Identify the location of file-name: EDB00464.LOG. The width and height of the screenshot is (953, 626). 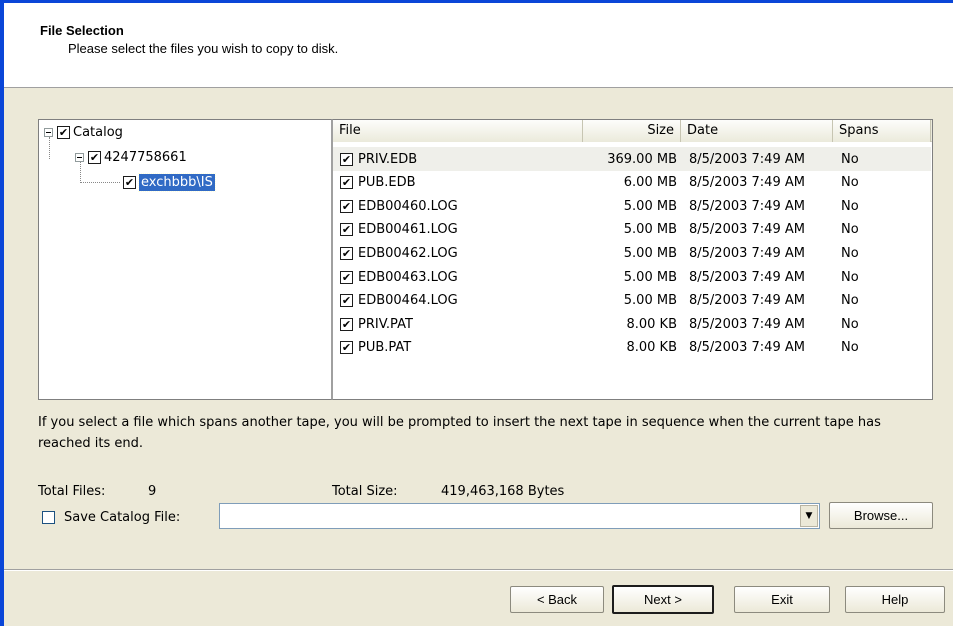
(408, 301).